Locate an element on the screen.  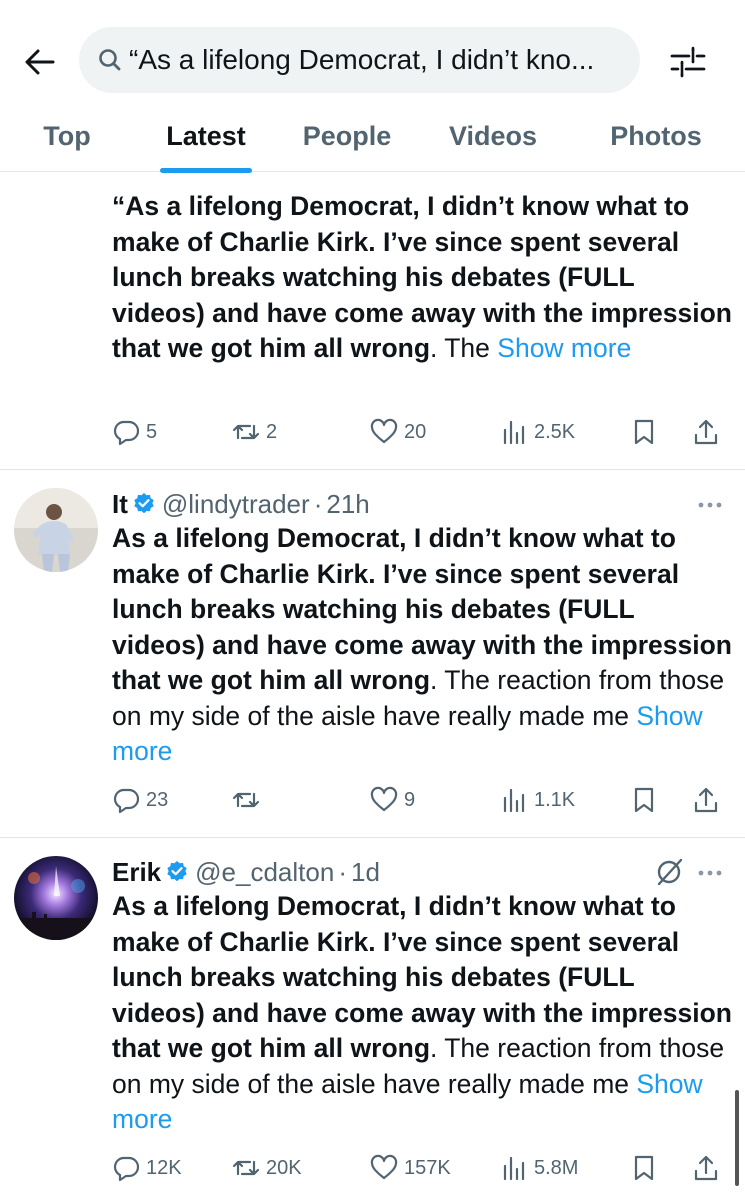
like-count: 157K is located at coordinates (427, 1167).